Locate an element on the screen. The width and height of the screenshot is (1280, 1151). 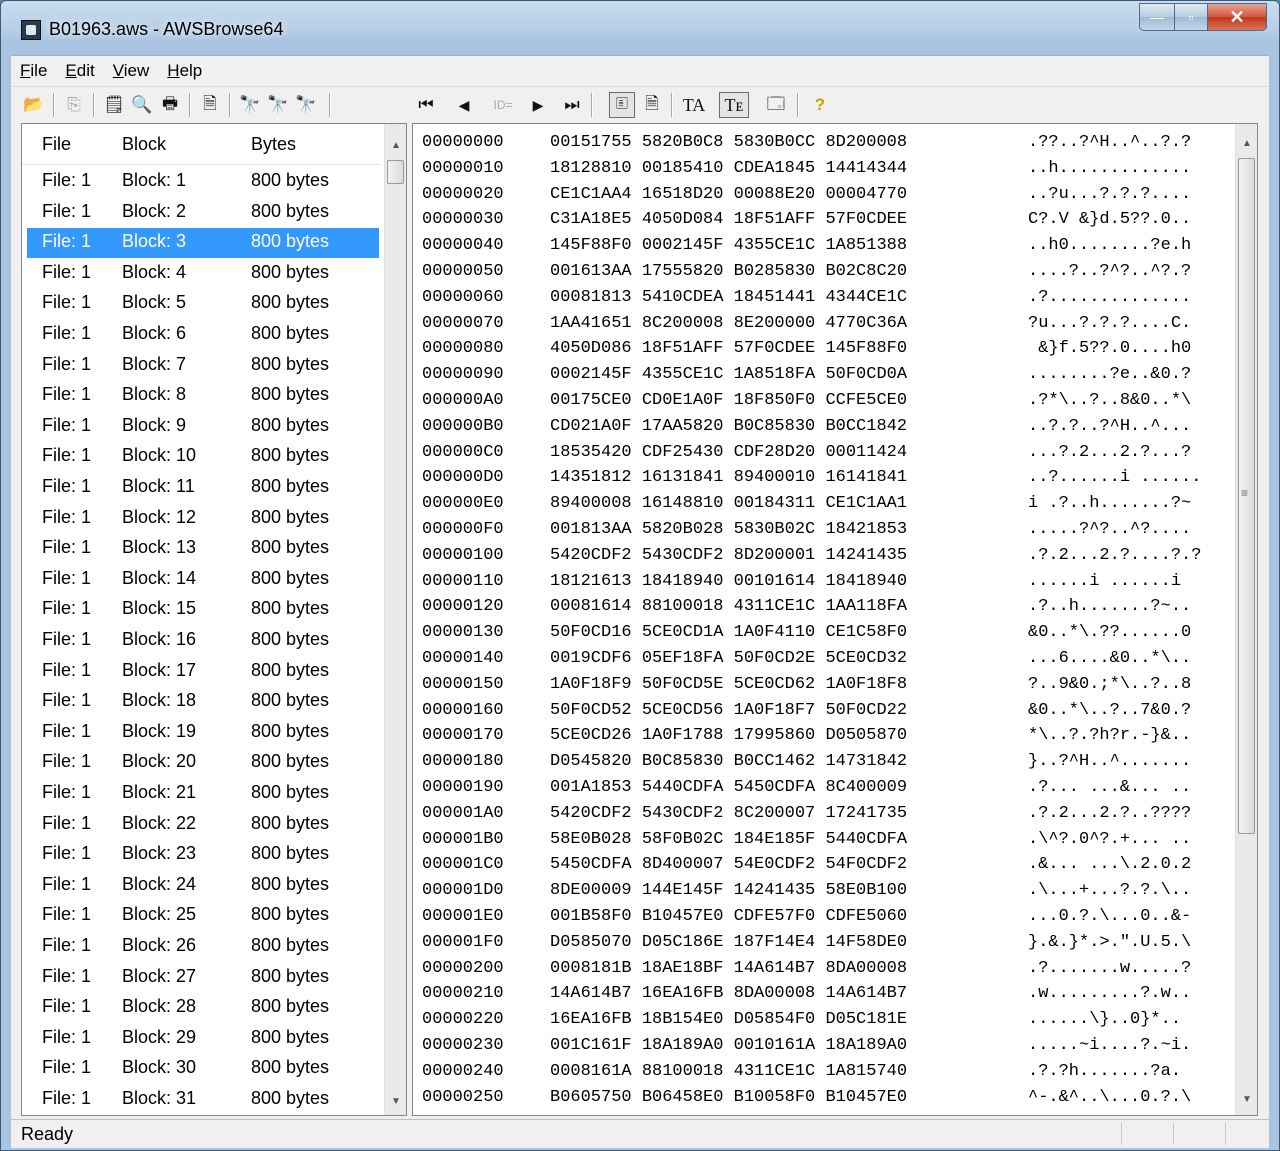
app-icon is located at coordinates (31, 30).